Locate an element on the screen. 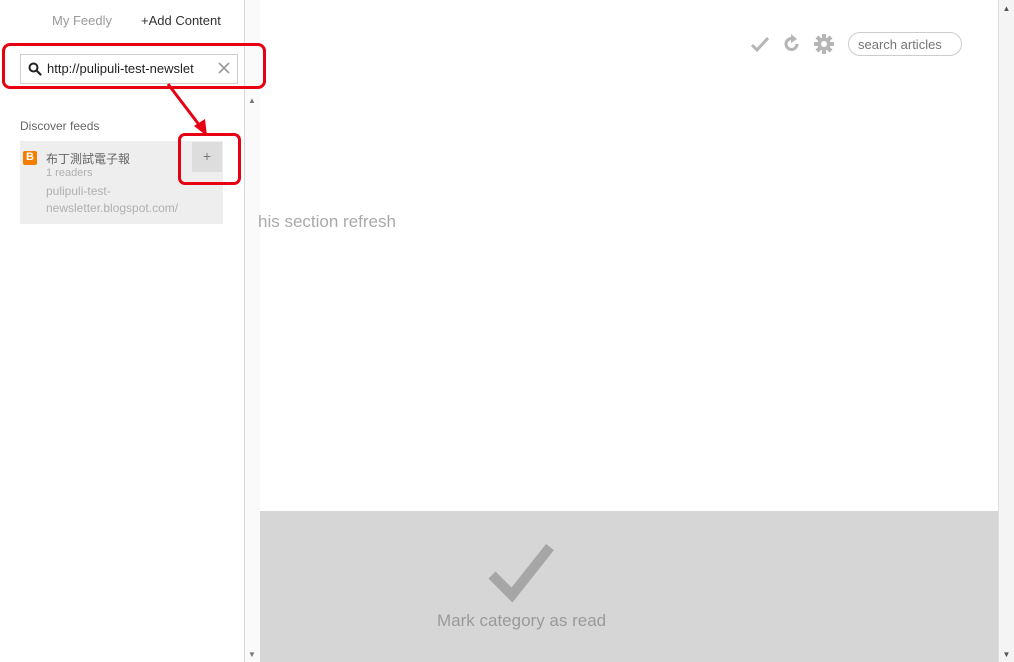 The image size is (1014, 662). window-scroll-up-icon: ▲ is located at coordinates (1006, 8).